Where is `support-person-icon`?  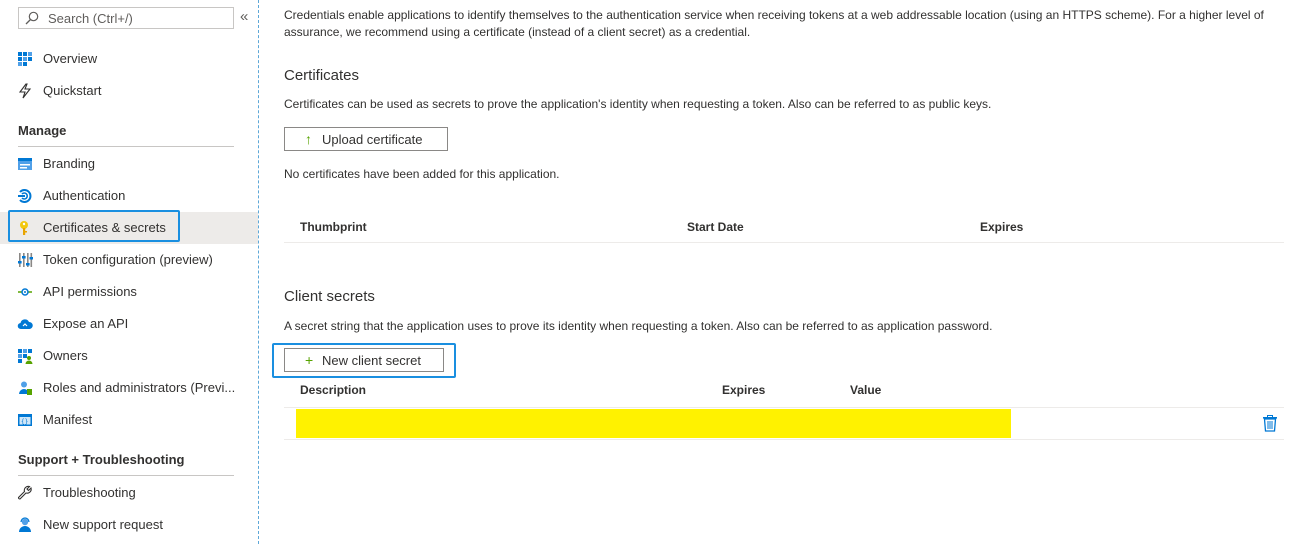 support-person-icon is located at coordinates (25, 524).